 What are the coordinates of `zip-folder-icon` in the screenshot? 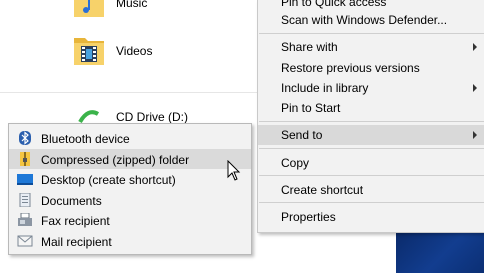 It's located at (25, 159).